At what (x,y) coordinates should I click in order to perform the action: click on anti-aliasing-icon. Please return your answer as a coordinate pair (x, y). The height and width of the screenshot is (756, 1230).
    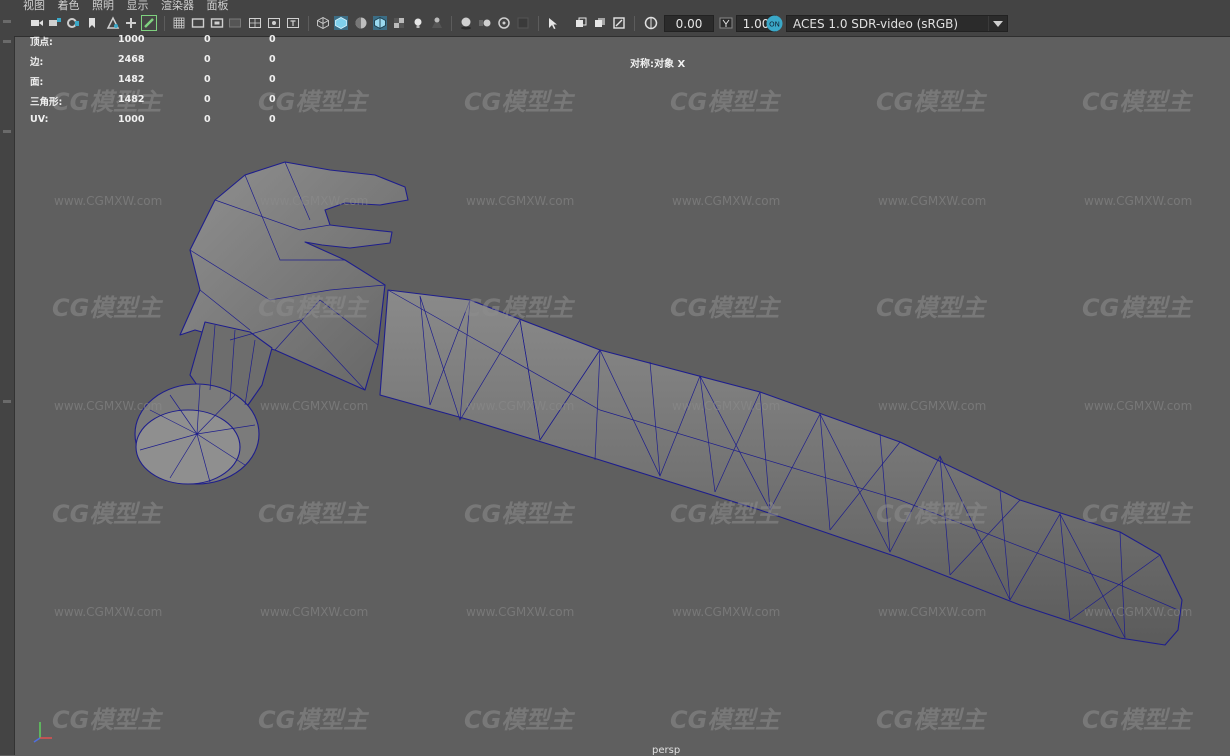
    Looking at the image, I should click on (504, 23).